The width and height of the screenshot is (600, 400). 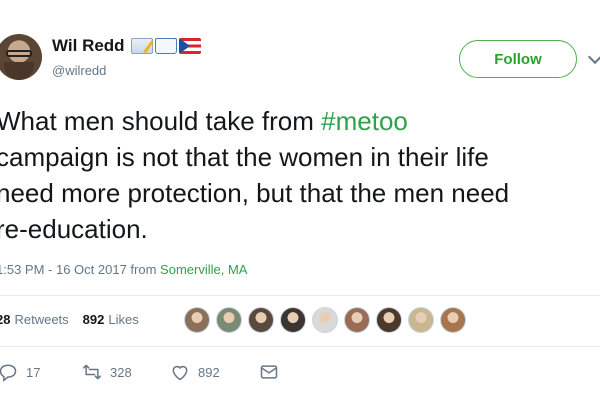 I want to click on hashtag-link: #metoo, so click(x=364, y=121).